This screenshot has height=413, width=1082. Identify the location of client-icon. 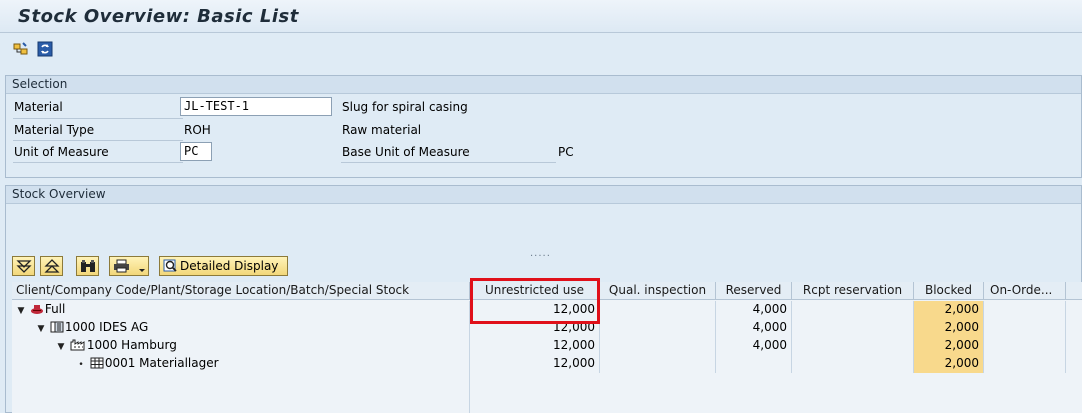
(37, 311).